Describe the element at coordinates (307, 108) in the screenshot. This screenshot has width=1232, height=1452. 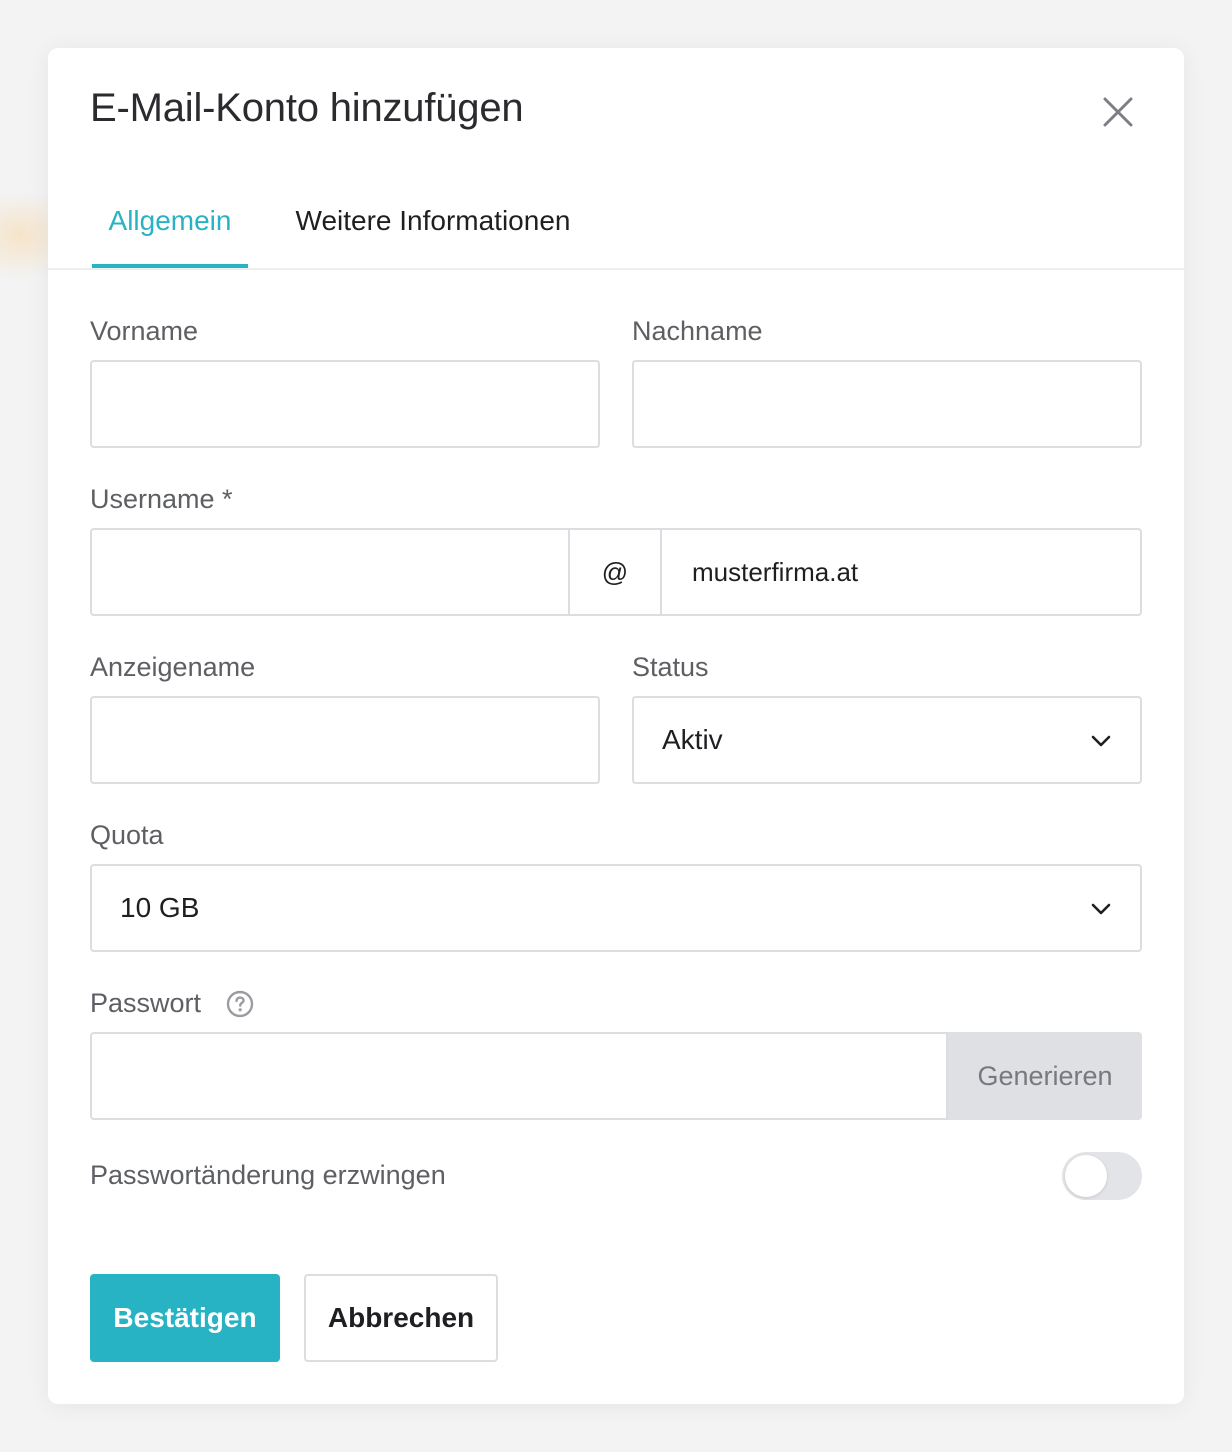
I see `dialog-title: E-Mail-Konto hinzufügen` at that location.